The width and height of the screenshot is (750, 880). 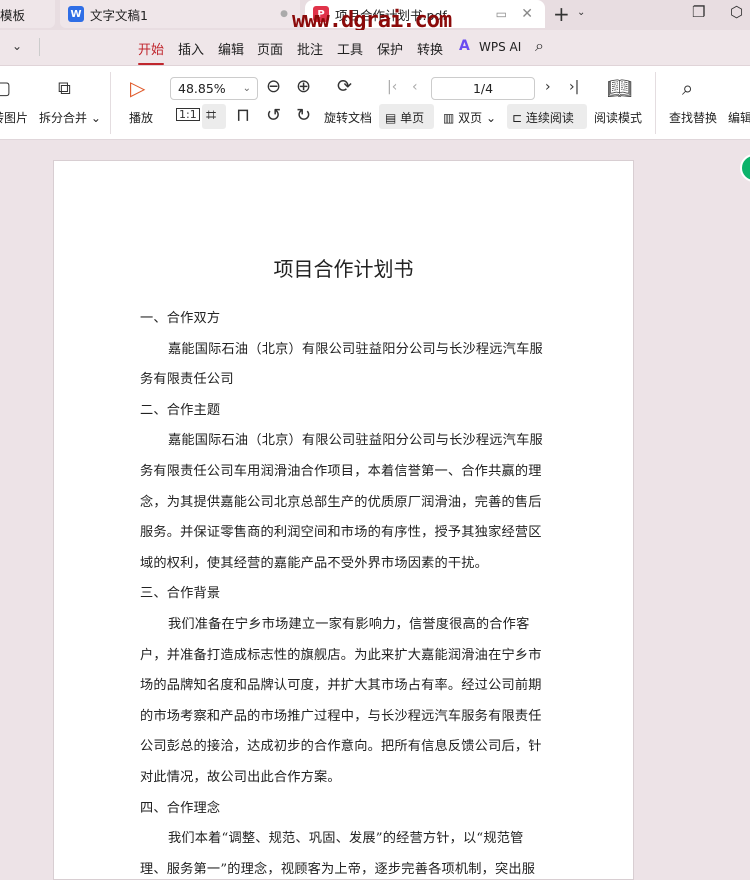 I want to click on paragraph-line: 务有限责任公司车用润滑油合作项目，本着信誉第一、合作共赢的理, so click(x=341, y=471).